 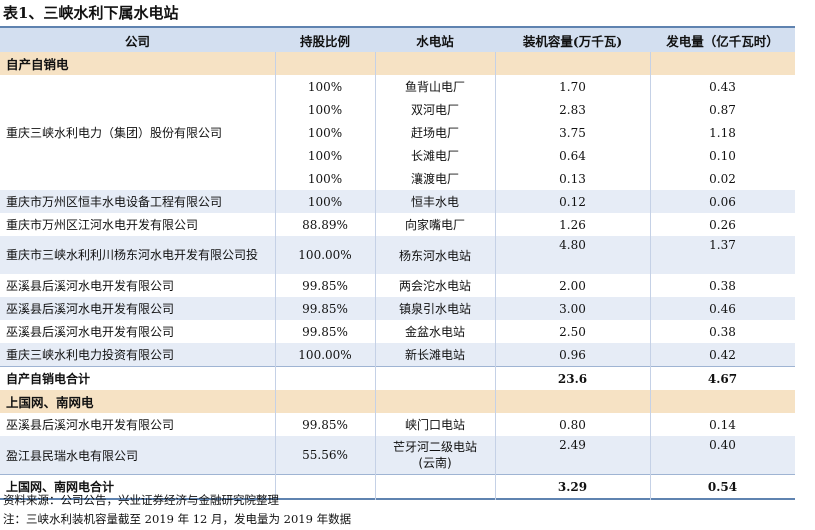 I want to click on cell-generation: 0.87, so click(x=722, y=109).